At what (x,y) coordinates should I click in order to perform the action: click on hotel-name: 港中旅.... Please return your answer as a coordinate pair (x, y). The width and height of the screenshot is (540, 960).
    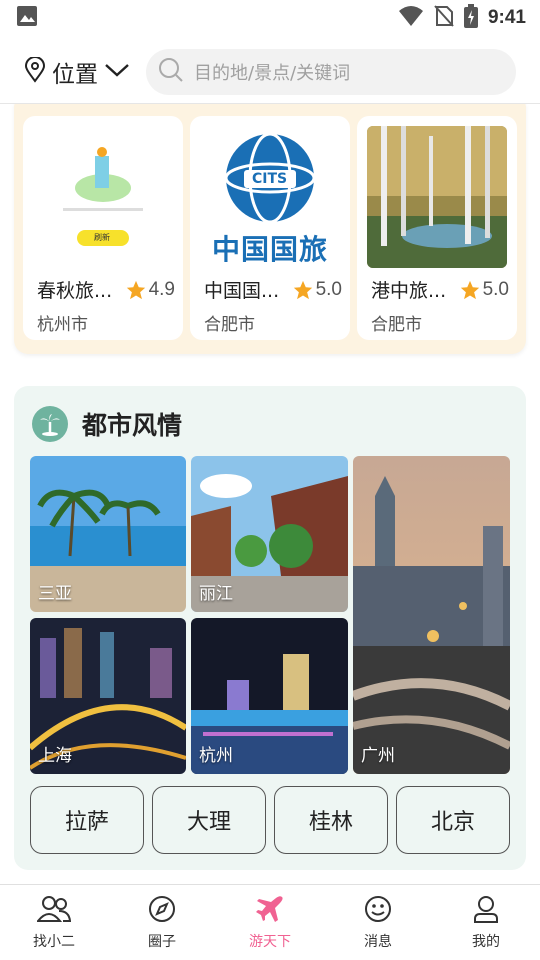
    Looking at the image, I should click on (409, 291).